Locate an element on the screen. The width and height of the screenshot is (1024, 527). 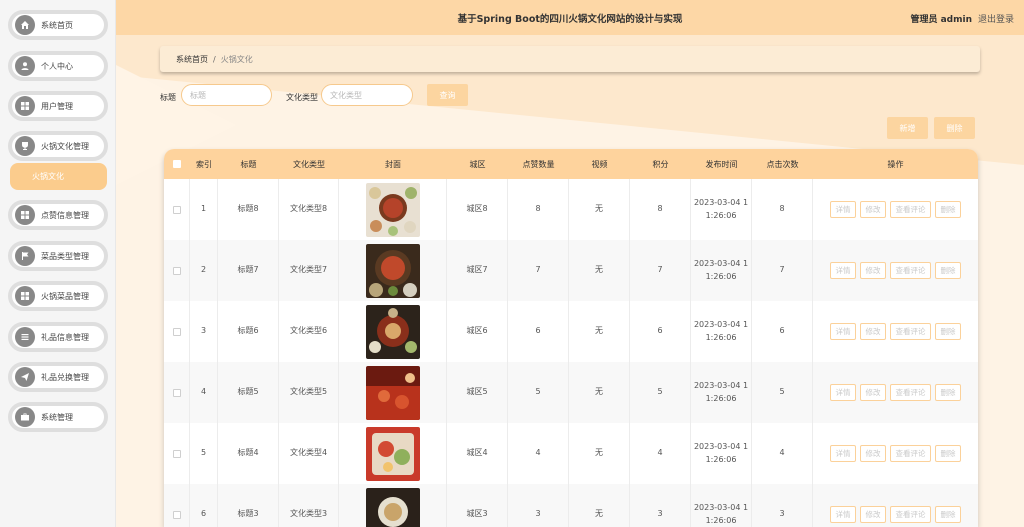
cell-points: 6 is located at coordinates (660, 331).